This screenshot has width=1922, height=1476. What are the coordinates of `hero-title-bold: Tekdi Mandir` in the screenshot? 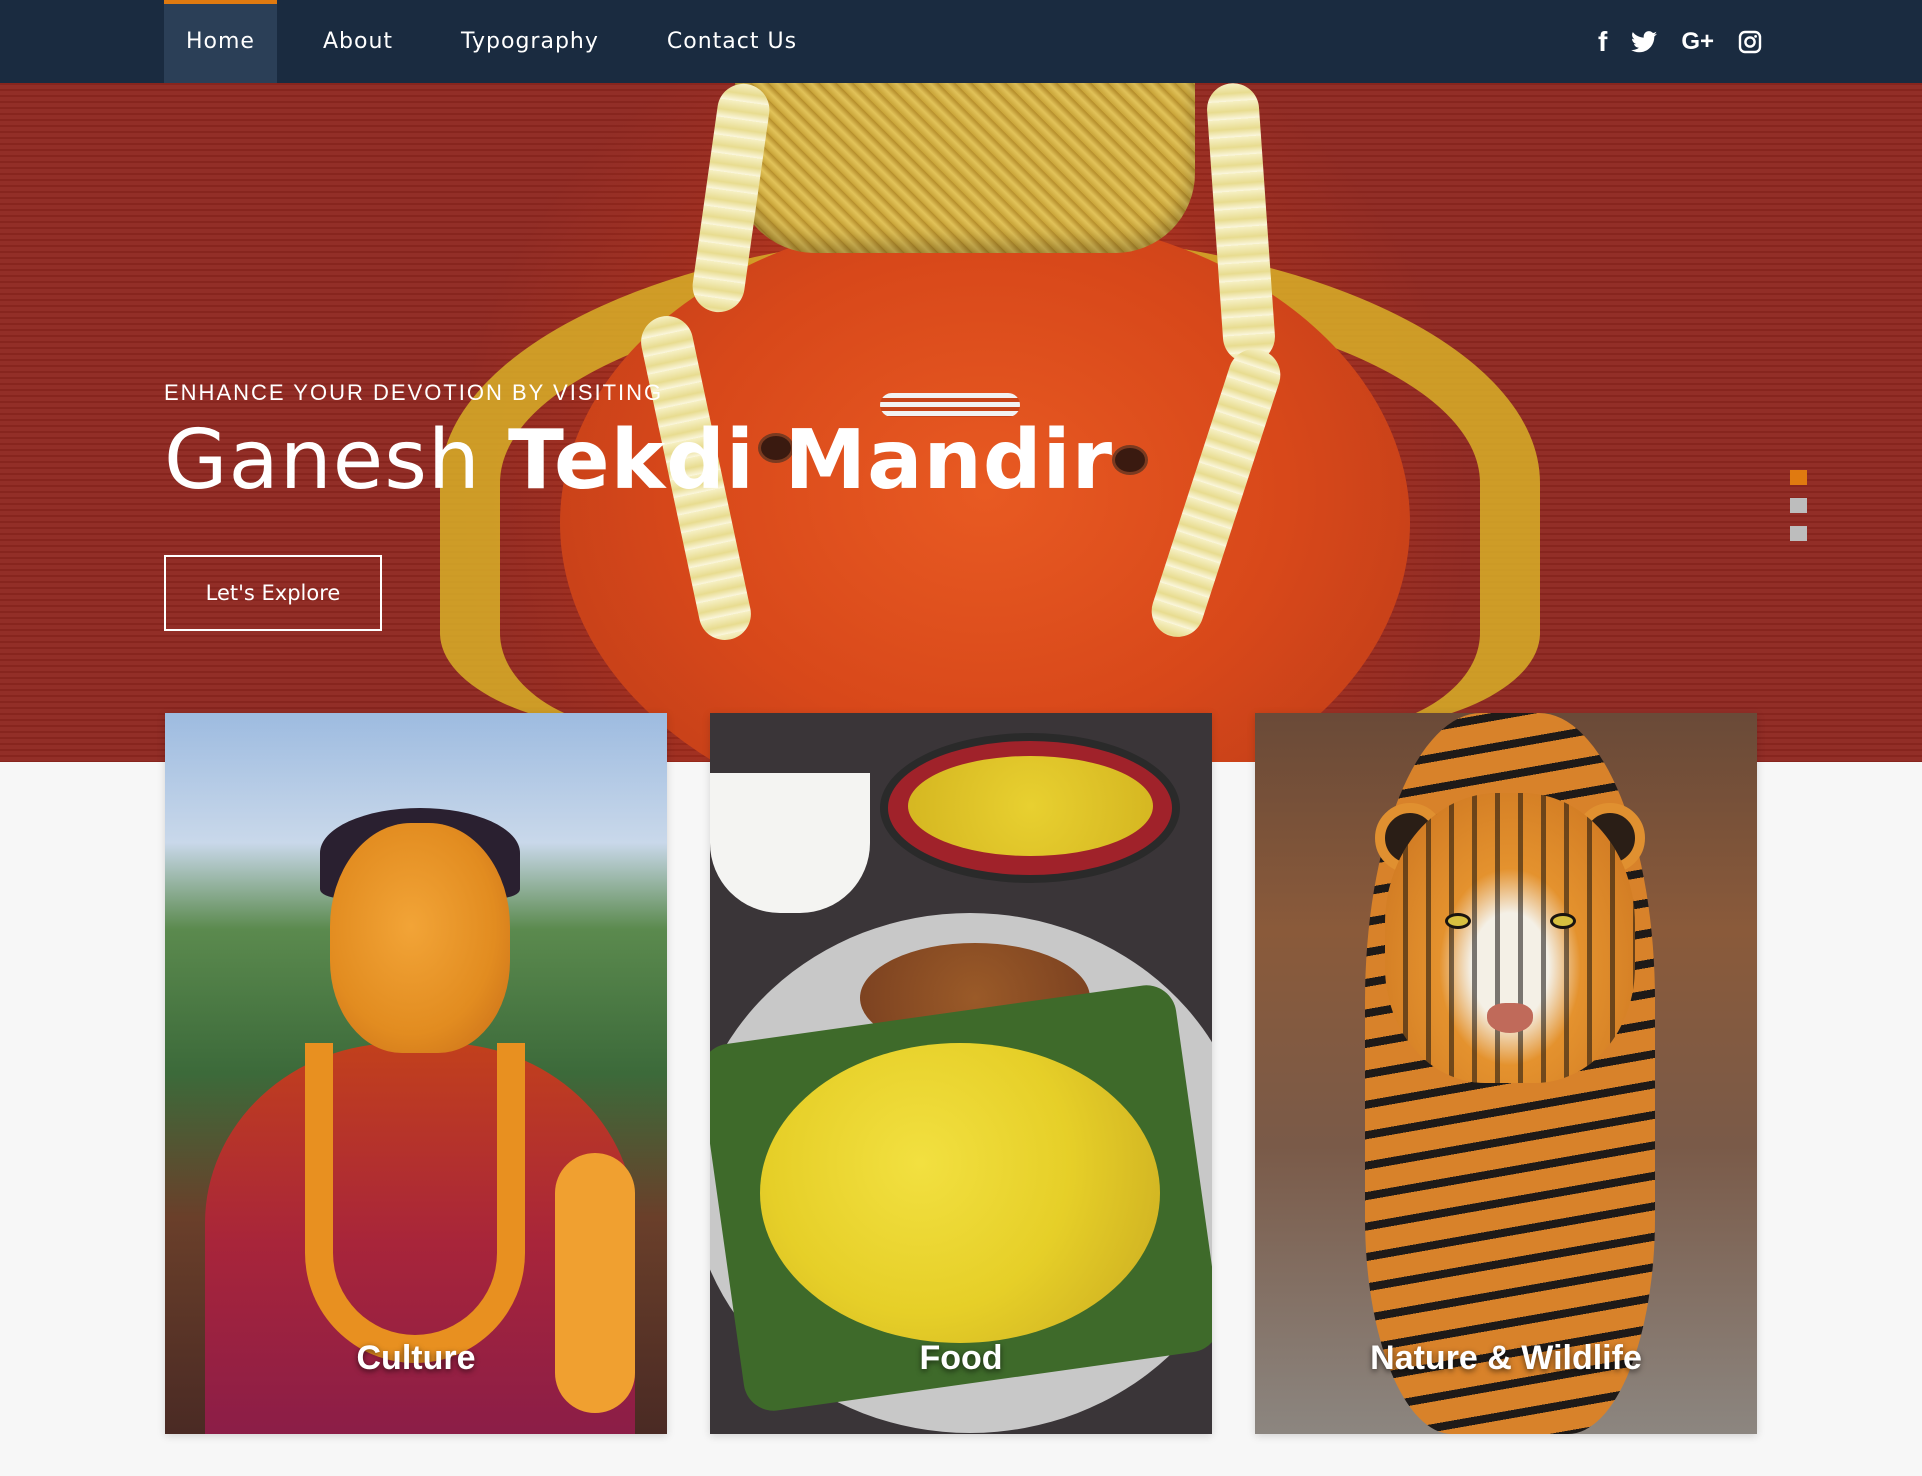 It's located at (810, 460).